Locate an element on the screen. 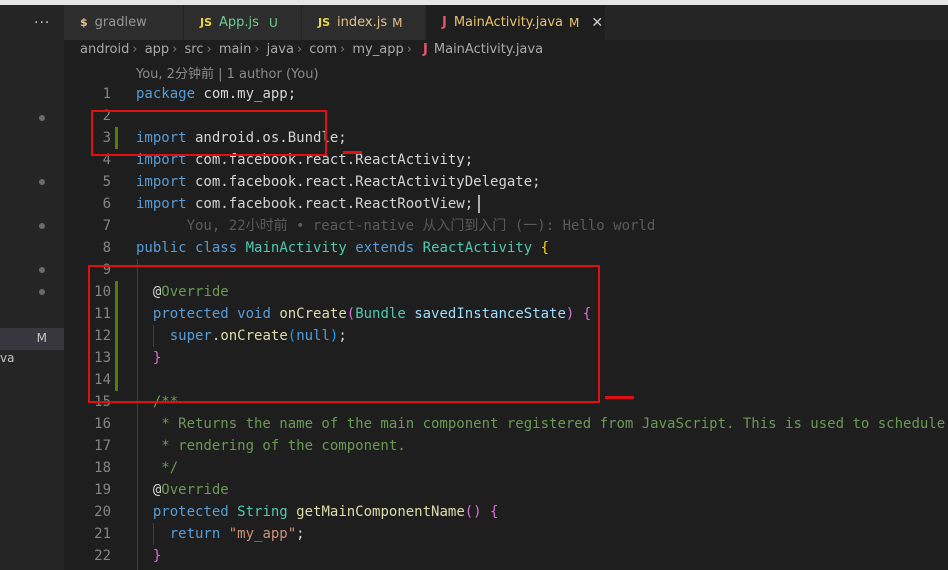 The width and height of the screenshot is (948, 570). keyword: protected is located at coordinates (190, 512).